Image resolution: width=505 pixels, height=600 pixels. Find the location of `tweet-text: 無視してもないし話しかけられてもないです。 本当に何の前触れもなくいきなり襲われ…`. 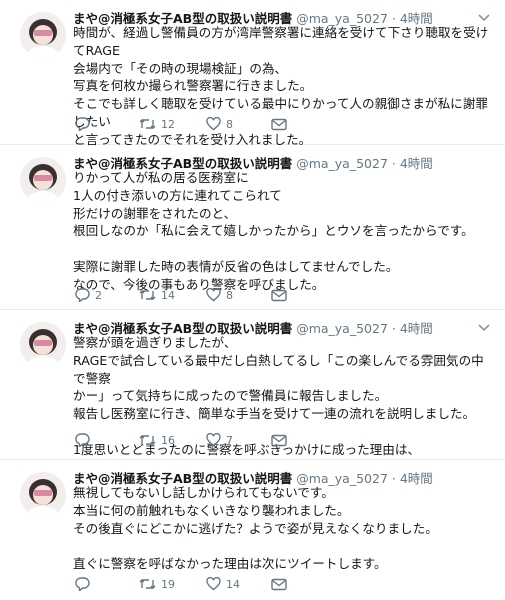

tweet-text: 無視してもないし話しかけられてもないです。 本当に何の前触れもなくいきなり襲われ… is located at coordinates (255, 528).